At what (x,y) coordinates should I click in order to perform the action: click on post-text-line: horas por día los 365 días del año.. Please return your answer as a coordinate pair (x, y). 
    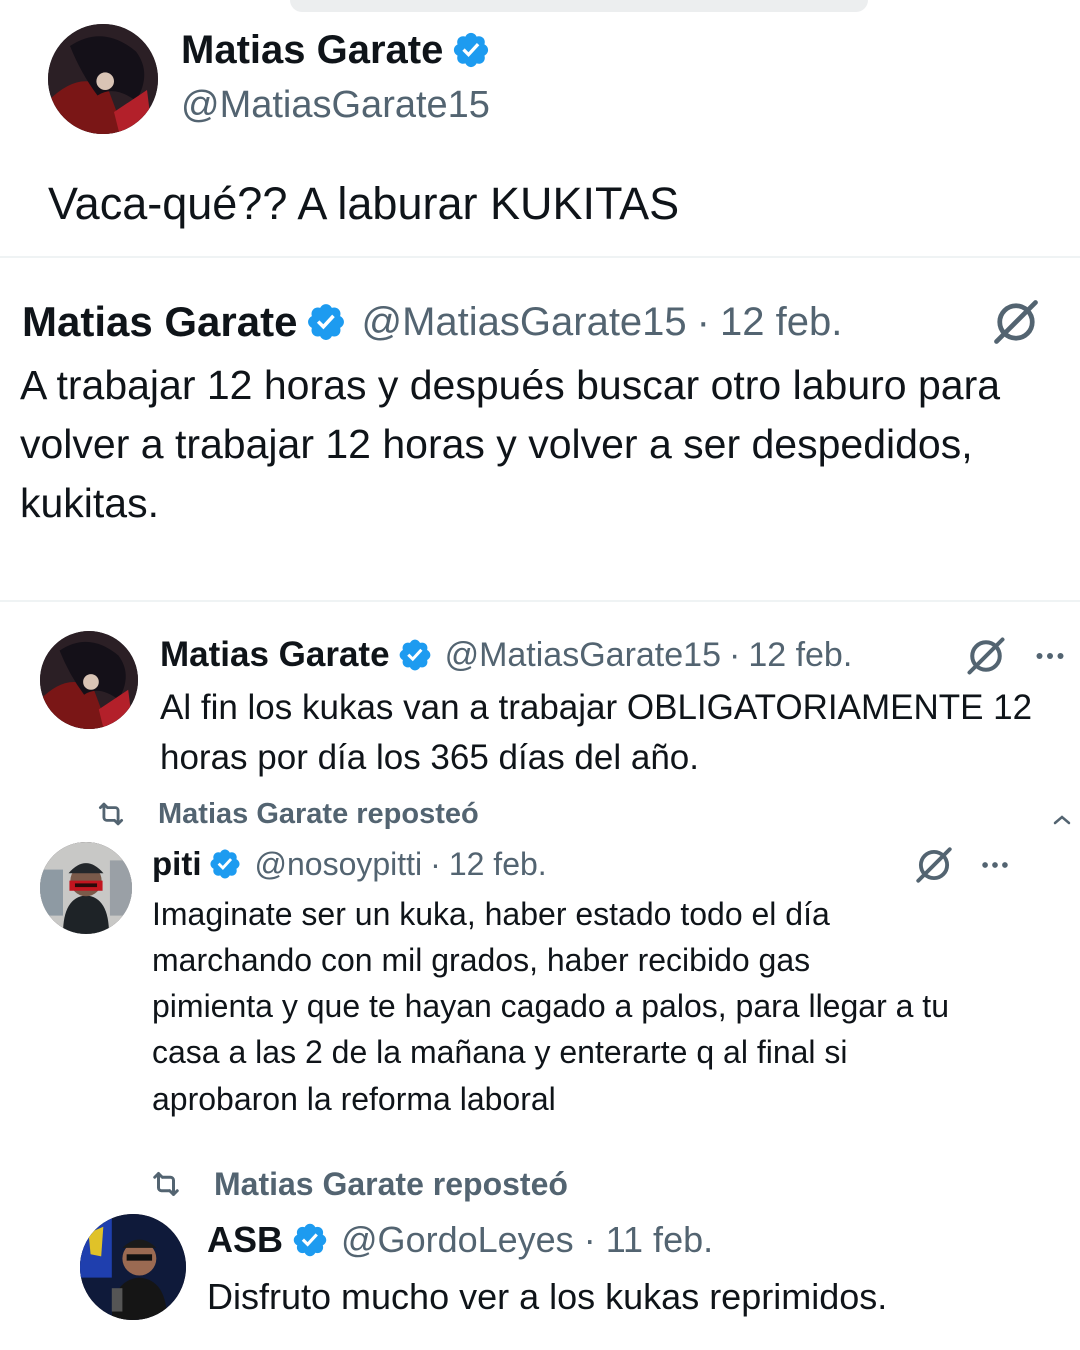
    Looking at the image, I should click on (429, 757).